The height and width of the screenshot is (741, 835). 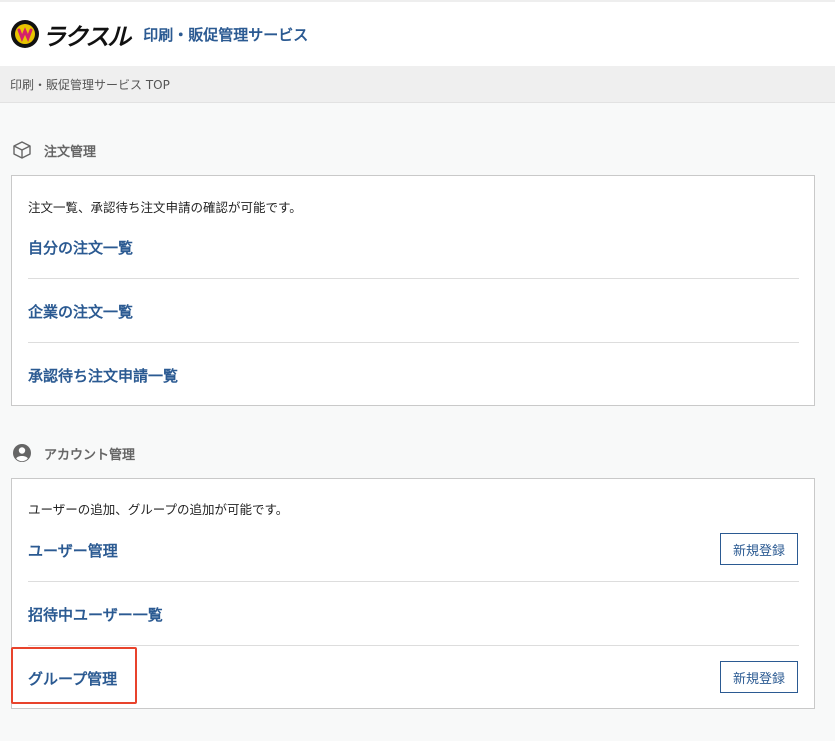 What do you see at coordinates (22, 150) in the screenshot?
I see `box-icon` at bounding box center [22, 150].